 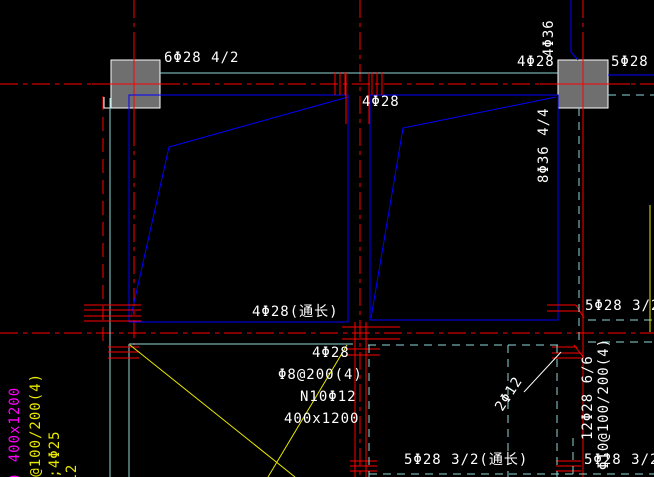 I want to click on rebar-label-top-left: 6Φ28 4/2, so click(x=202, y=58).